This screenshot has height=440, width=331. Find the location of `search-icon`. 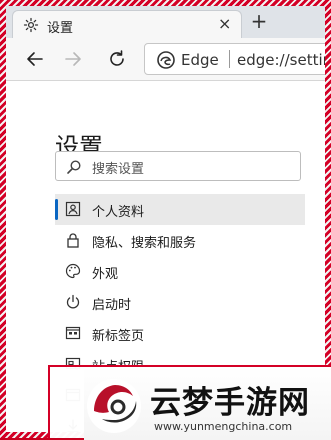

search-icon is located at coordinates (74, 167).